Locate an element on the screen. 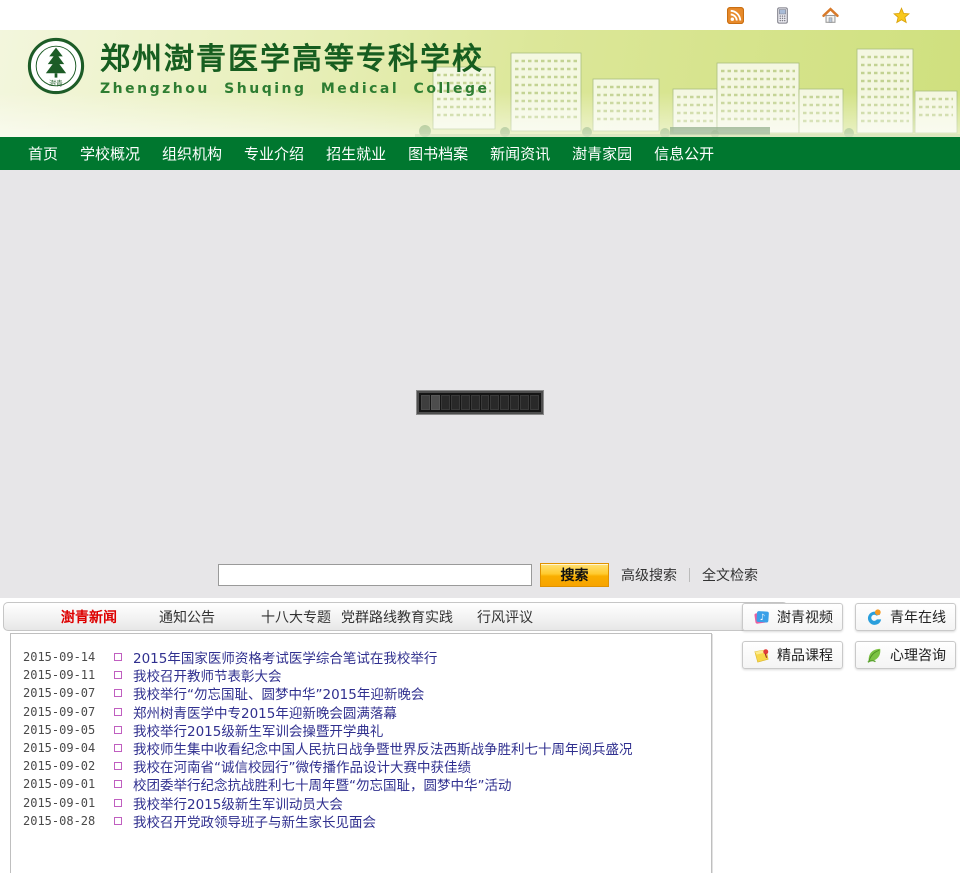 This screenshot has height=873, width=960. video-icon: ♪ is located at coordinates (761, 617).